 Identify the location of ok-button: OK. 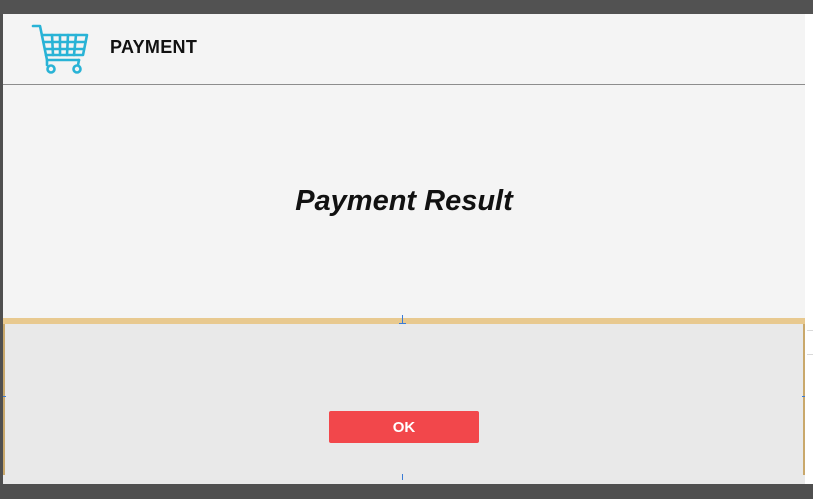
(404, 427).